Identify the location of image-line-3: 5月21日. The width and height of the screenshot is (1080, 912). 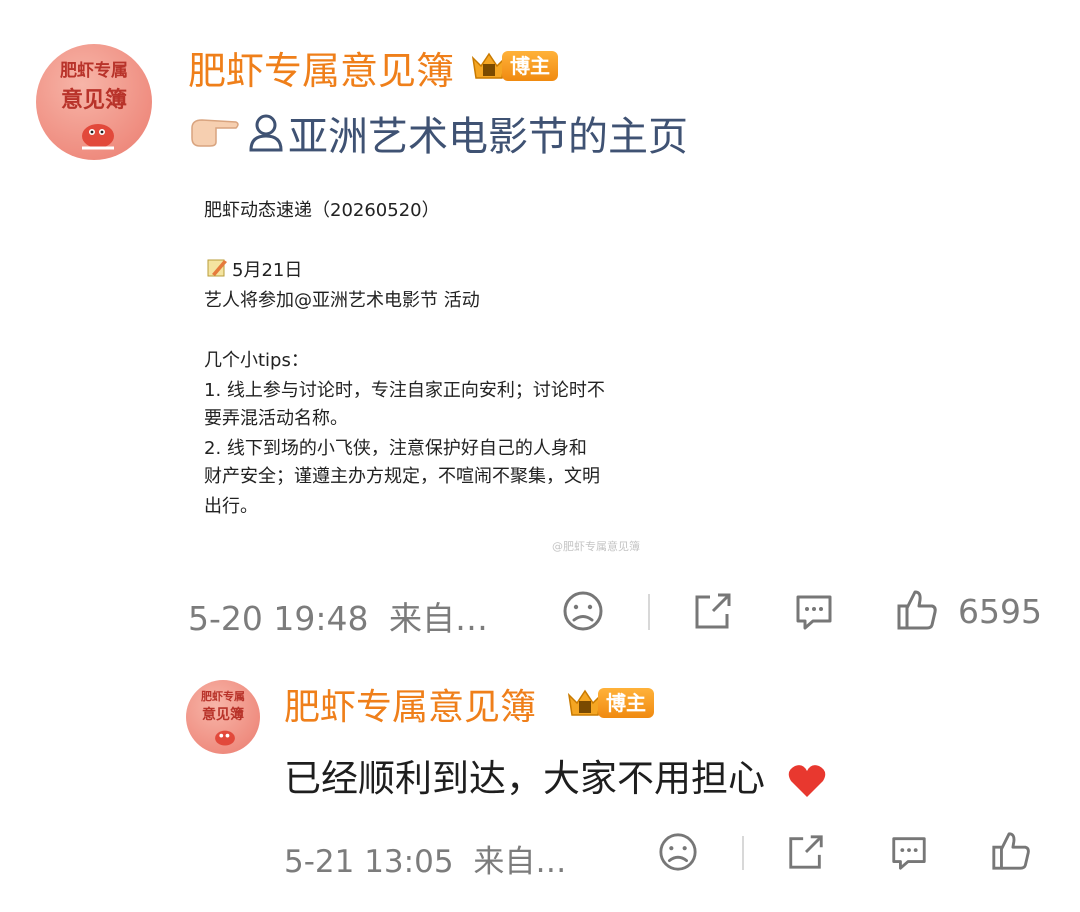
(267, 270).